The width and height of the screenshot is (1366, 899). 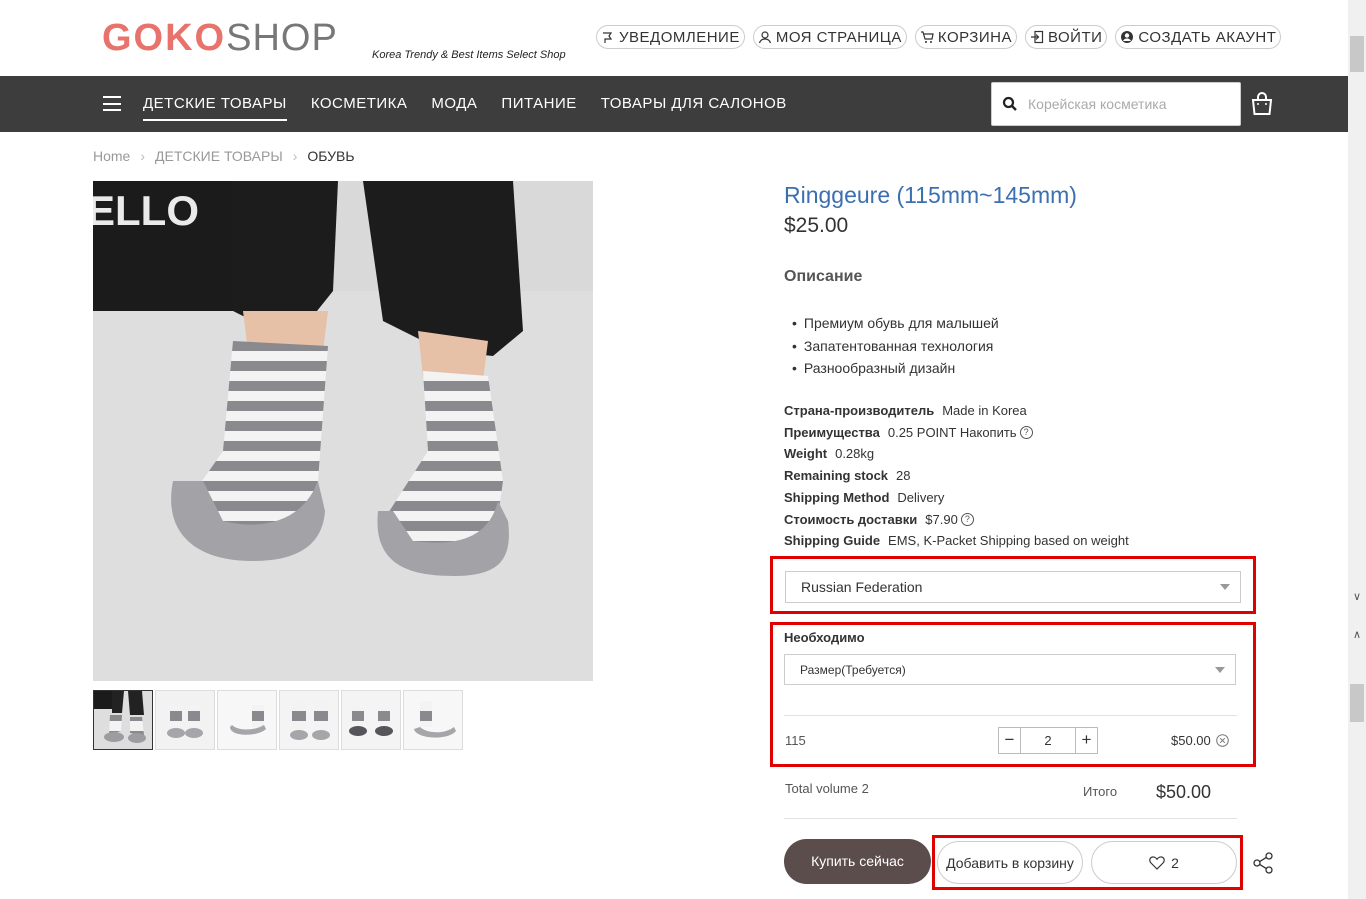 What do you see at coordinates (694, 104) in the screenshot?
I see `nav-item-salon: ТОВАРЫ ДЛЯ САЛОНОВ` at bounding box center [694, 104].